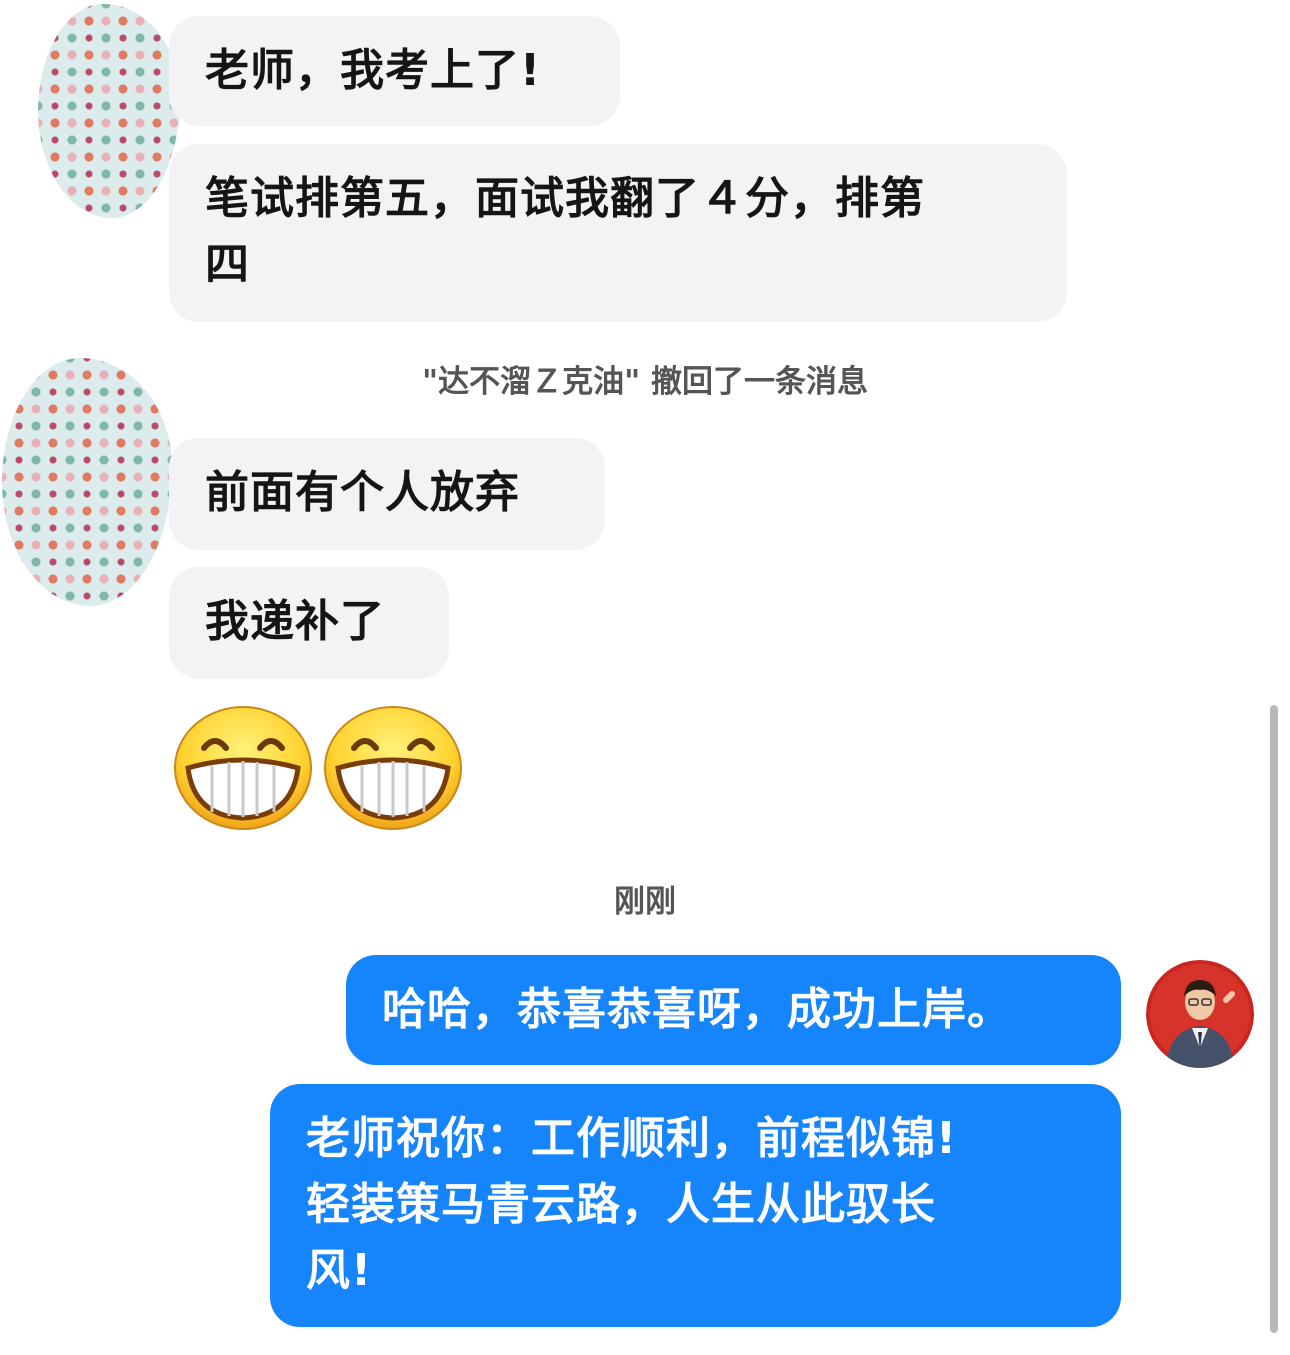 The height and width of the screenshot is (1355, 1290). I want to click on teacher-avatar, so click(1200, 1014).